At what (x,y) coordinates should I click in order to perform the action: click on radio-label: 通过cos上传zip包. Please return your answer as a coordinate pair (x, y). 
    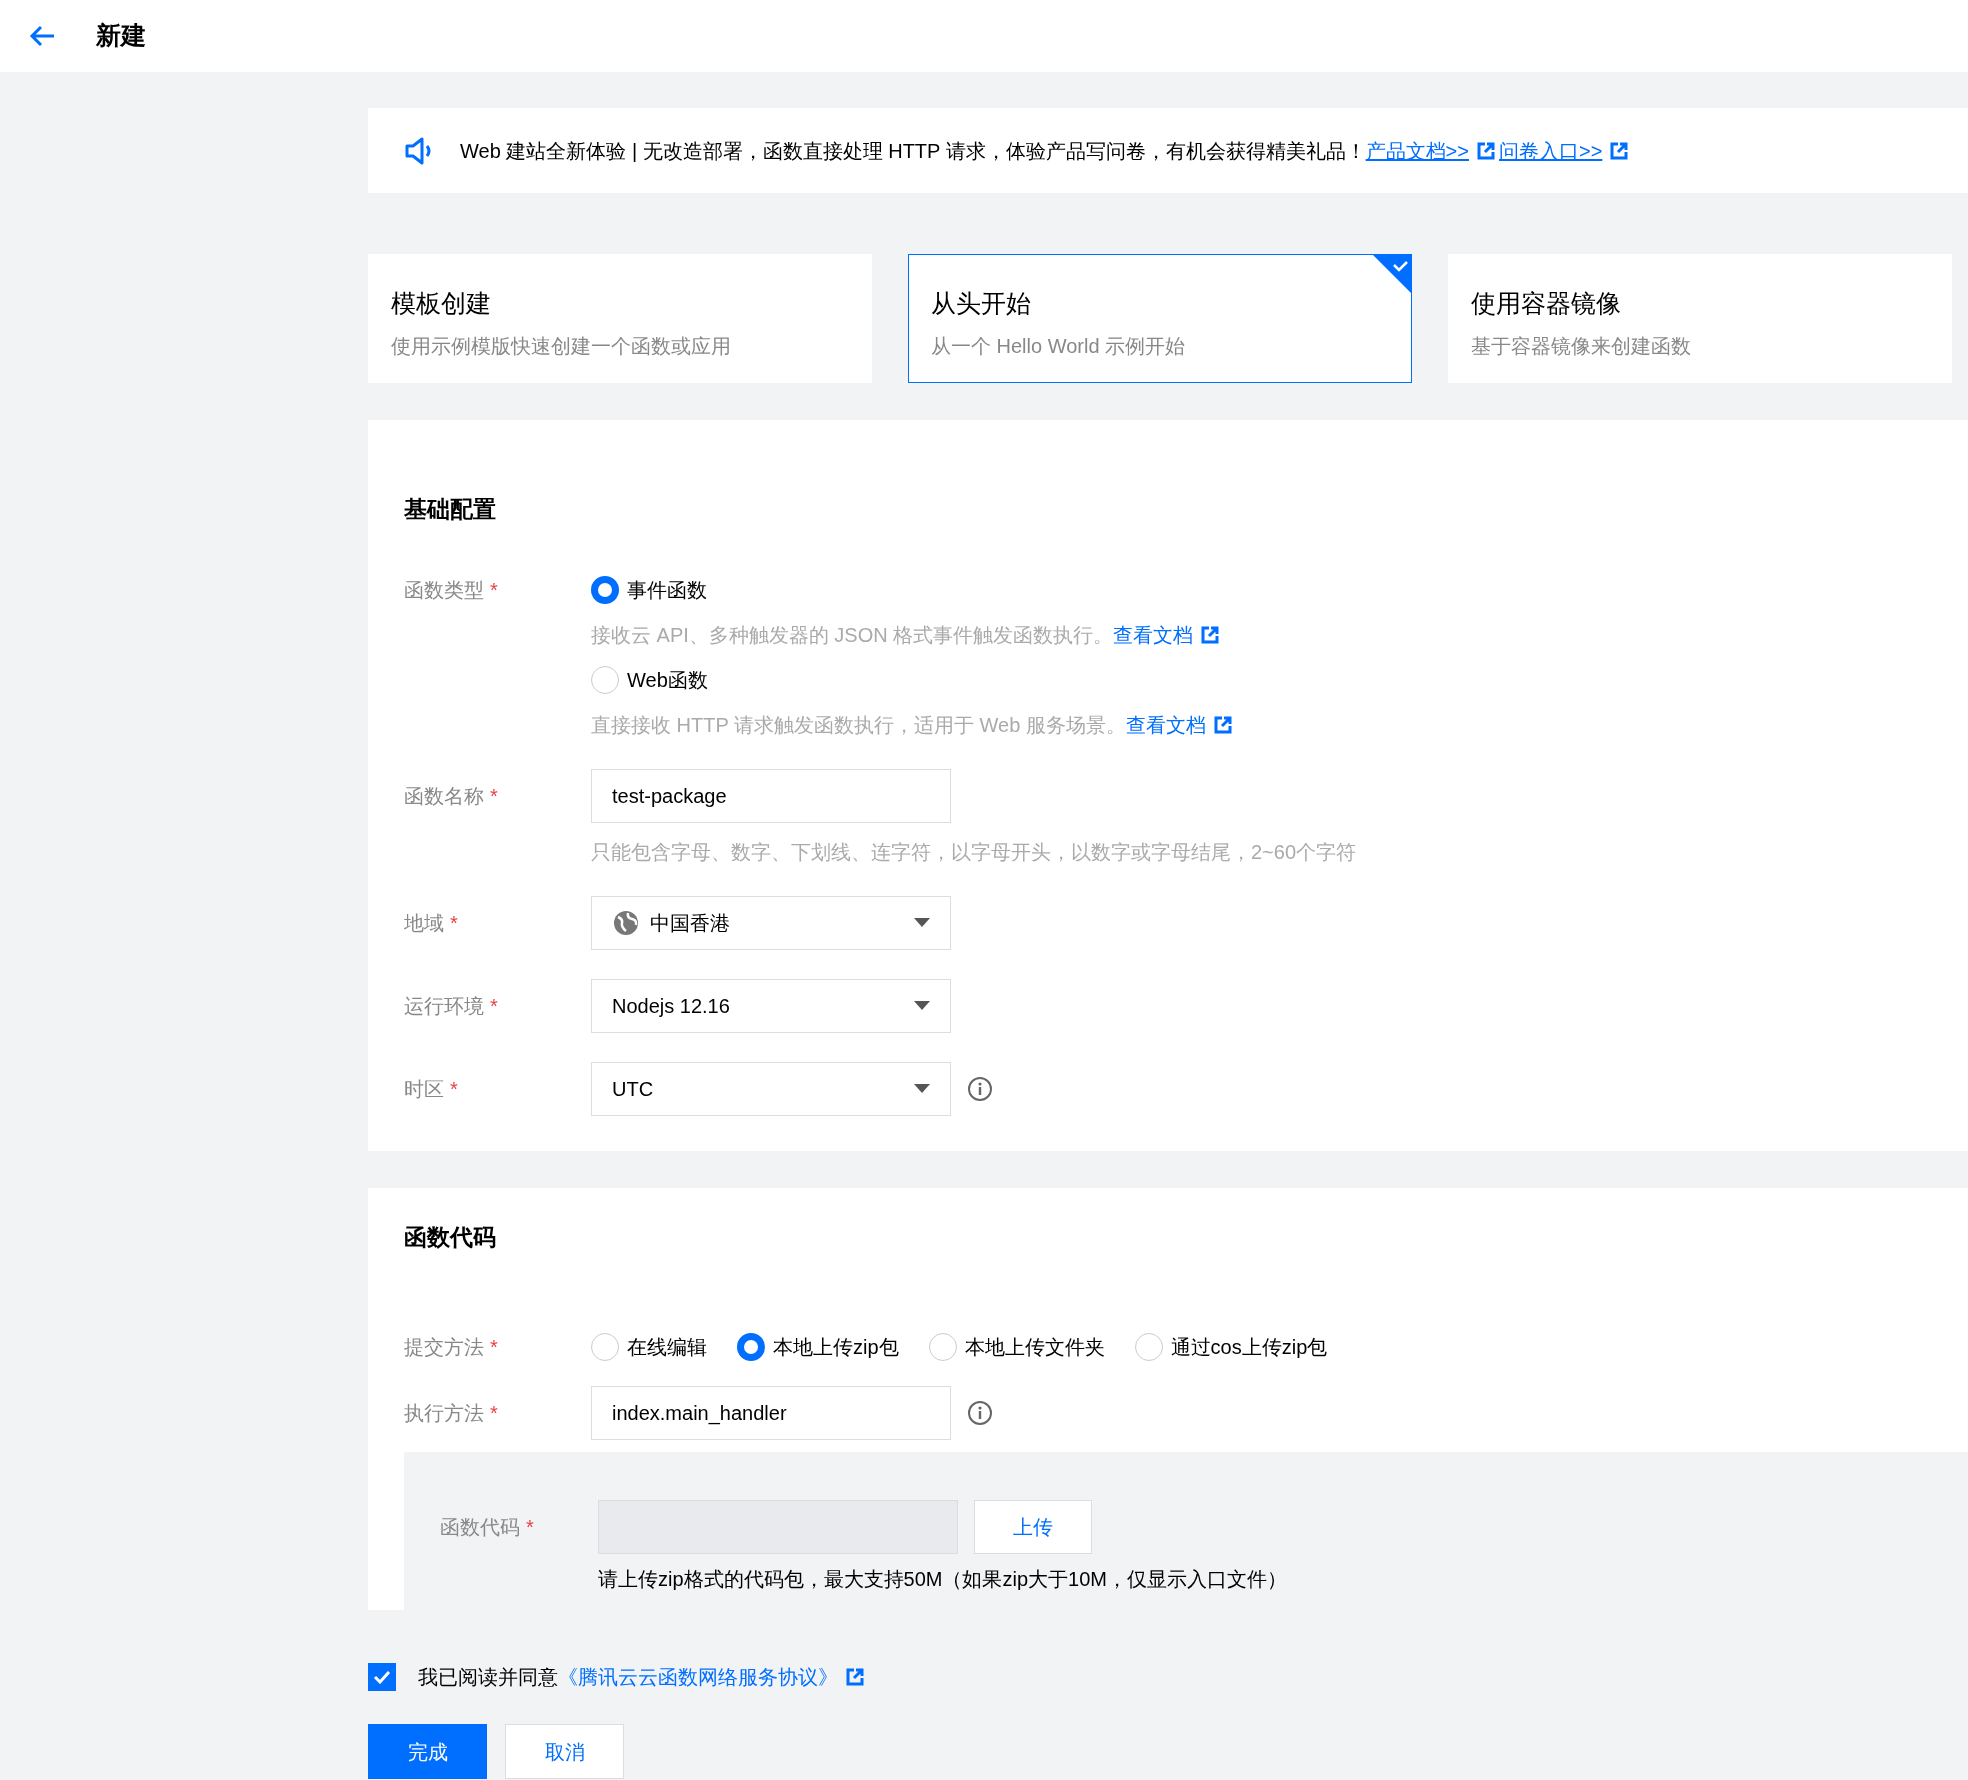
    Looking at the image, I should click on (1249, 1347).